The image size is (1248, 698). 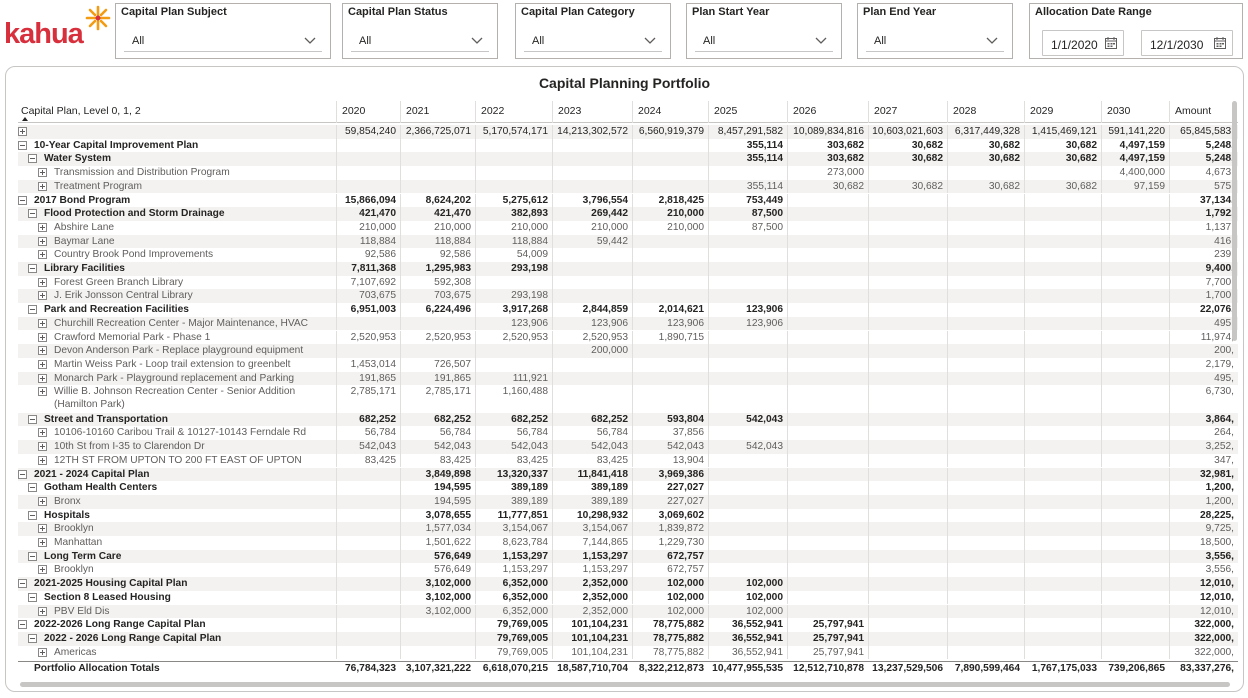 What do you see at coordinates (1203, 543) in the screenshot?
I see `value-cell: 18,500,` at bounding box center [1203, 543].